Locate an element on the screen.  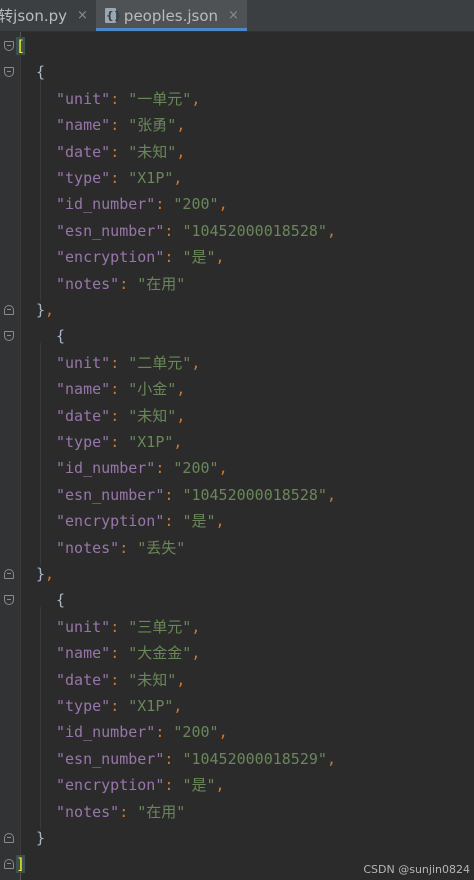
property-line: "esn_number": "10452000018529", is located at coordinates (196, 759).